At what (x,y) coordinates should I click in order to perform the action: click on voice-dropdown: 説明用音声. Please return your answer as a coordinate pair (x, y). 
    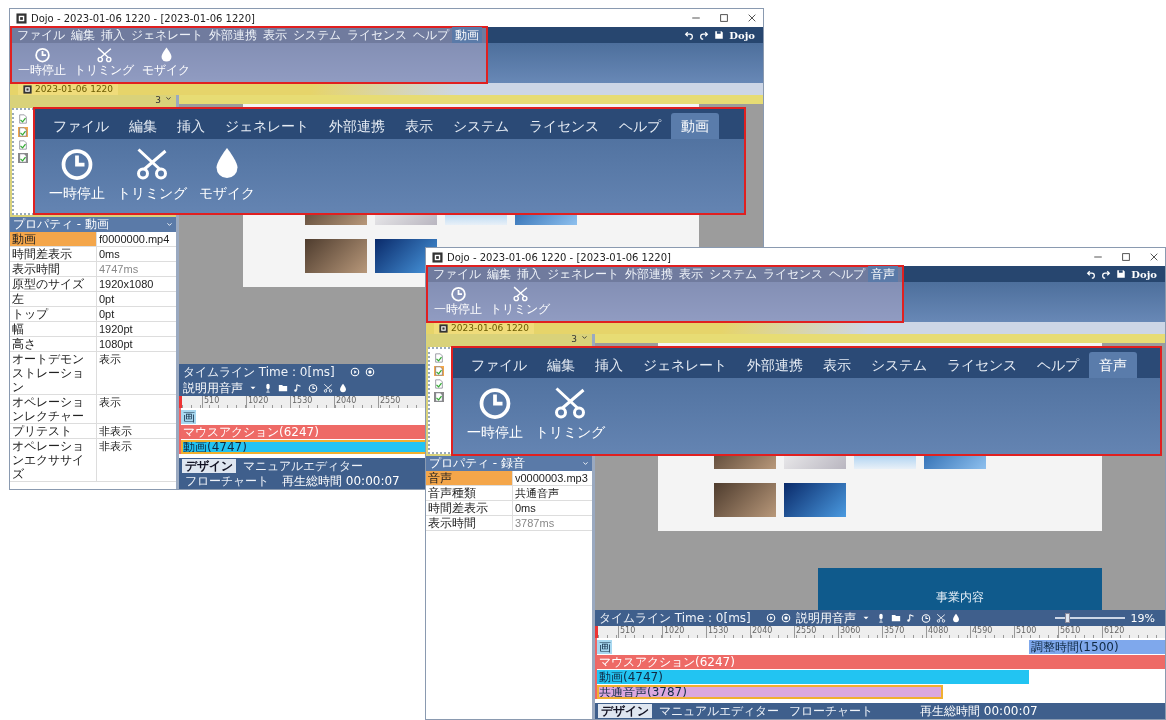
    Looking at the image, I should click on (213, 388).